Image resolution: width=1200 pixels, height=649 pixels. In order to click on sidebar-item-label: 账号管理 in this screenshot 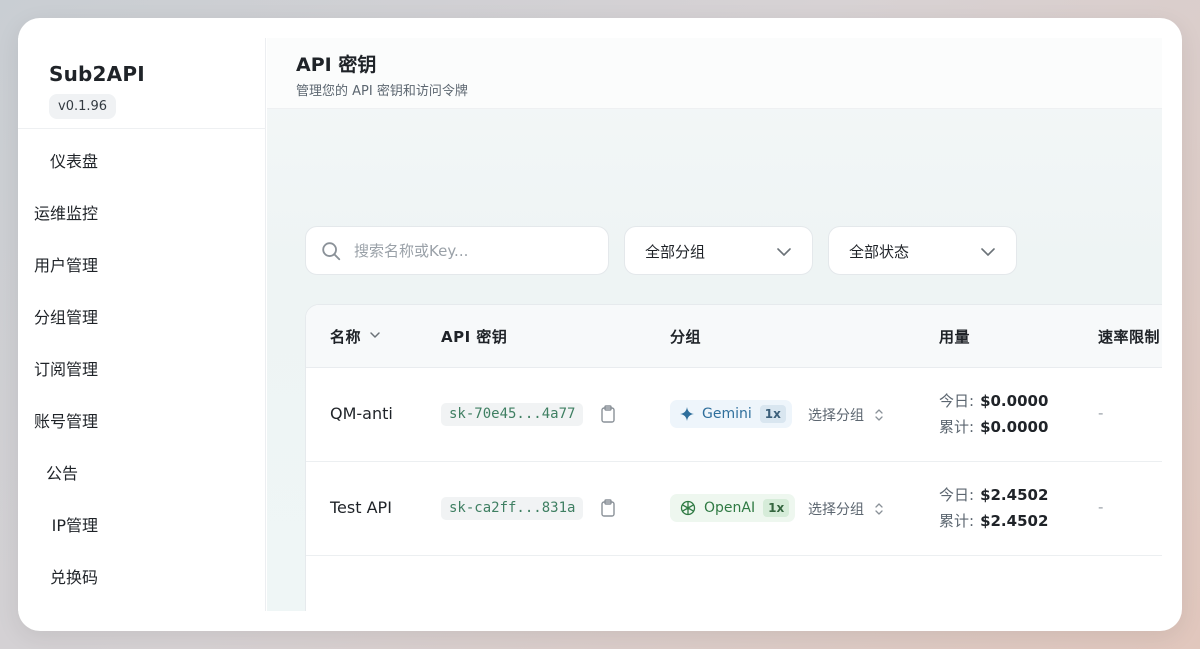, I will do `click(65, 421)`.